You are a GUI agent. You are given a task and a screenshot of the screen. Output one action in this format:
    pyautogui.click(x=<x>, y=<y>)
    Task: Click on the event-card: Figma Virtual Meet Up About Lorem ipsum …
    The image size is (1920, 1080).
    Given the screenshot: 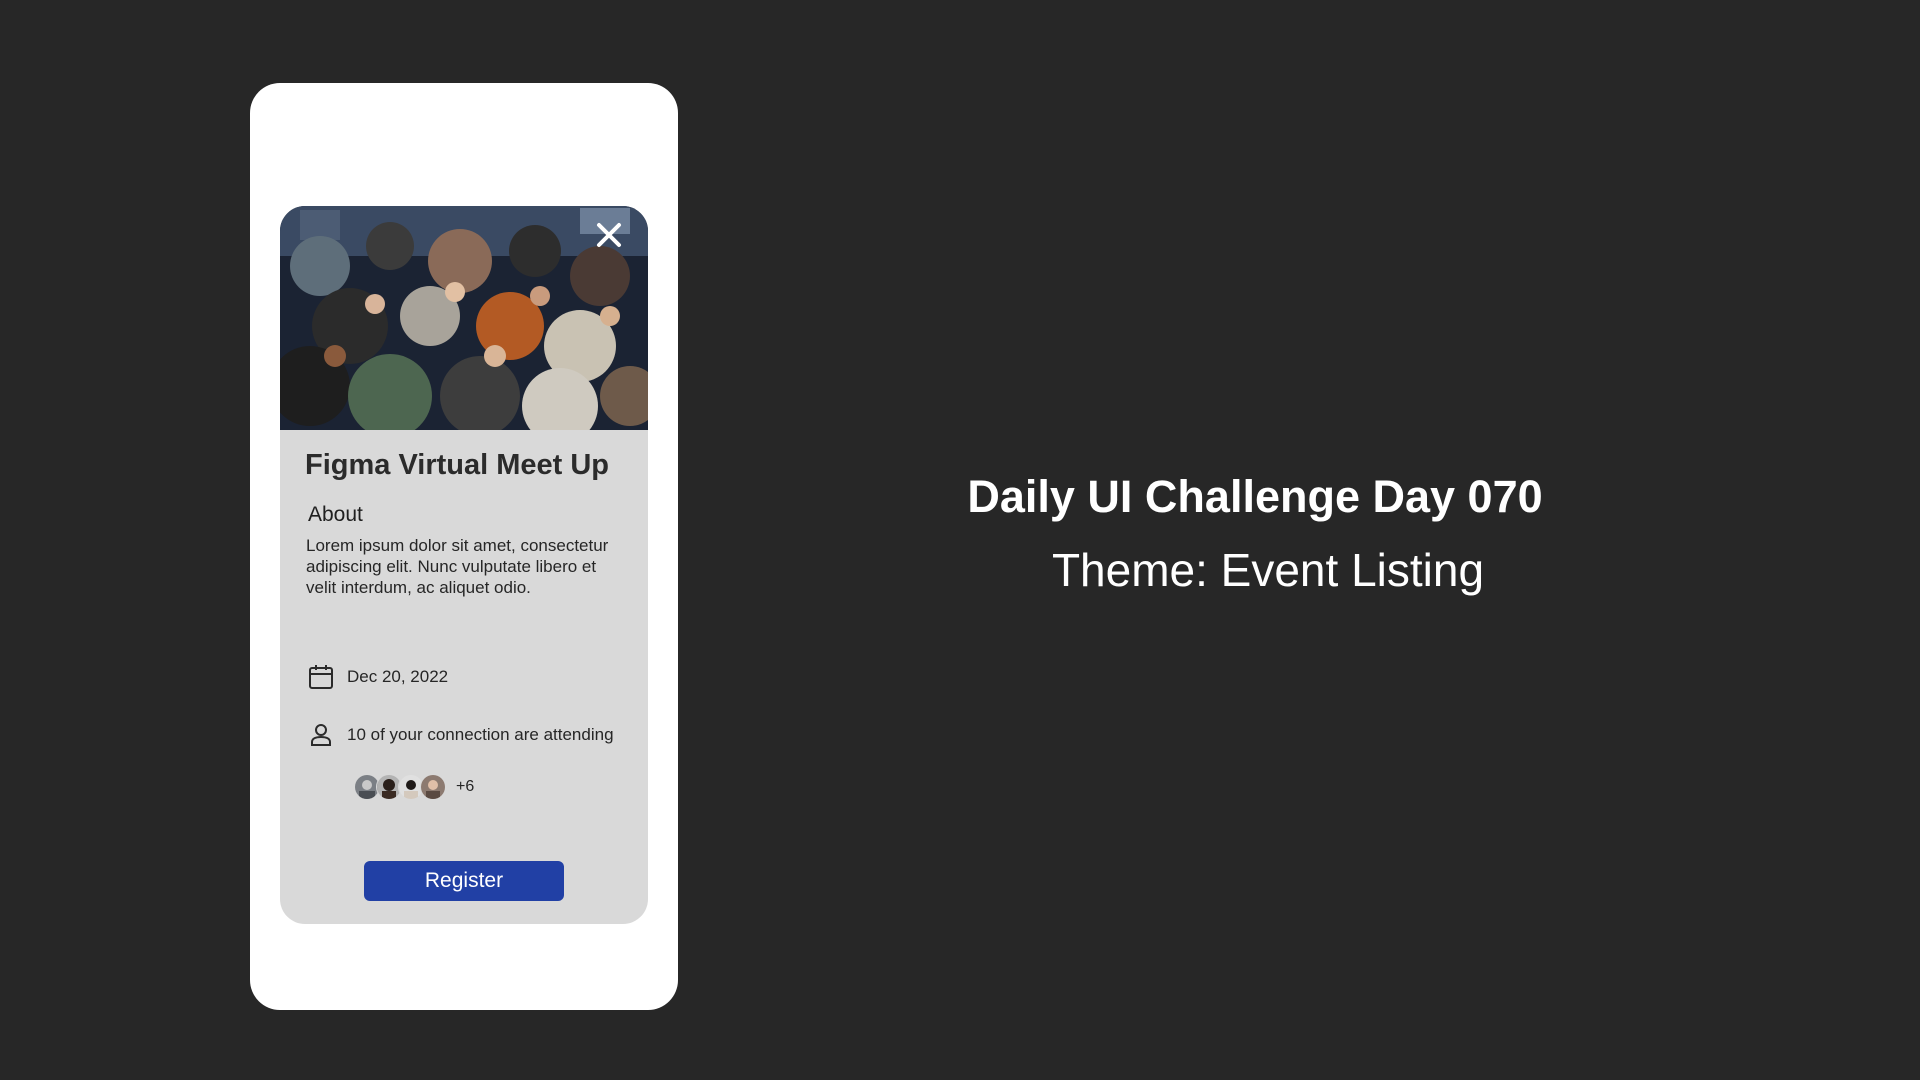 What is the action you would take?
    pyautogui.click(x=464, y=565)
    